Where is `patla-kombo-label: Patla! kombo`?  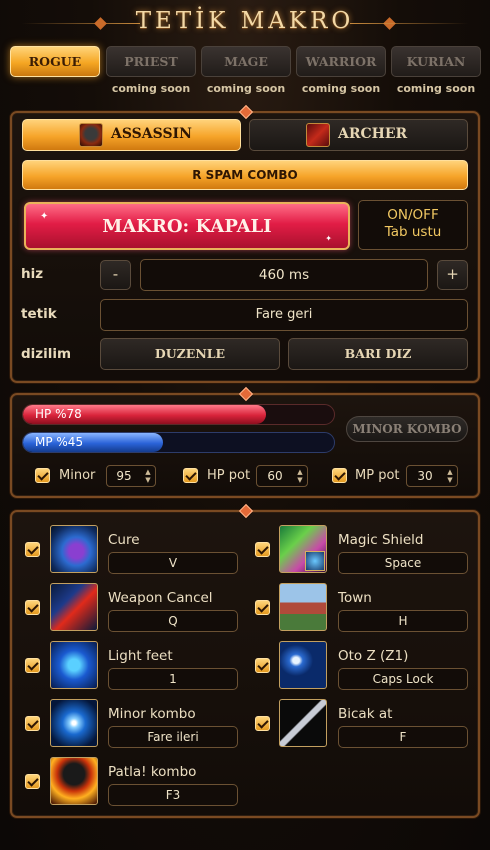 patla-kombo-label: Patla! kombo is located at coordinates (152, 772).